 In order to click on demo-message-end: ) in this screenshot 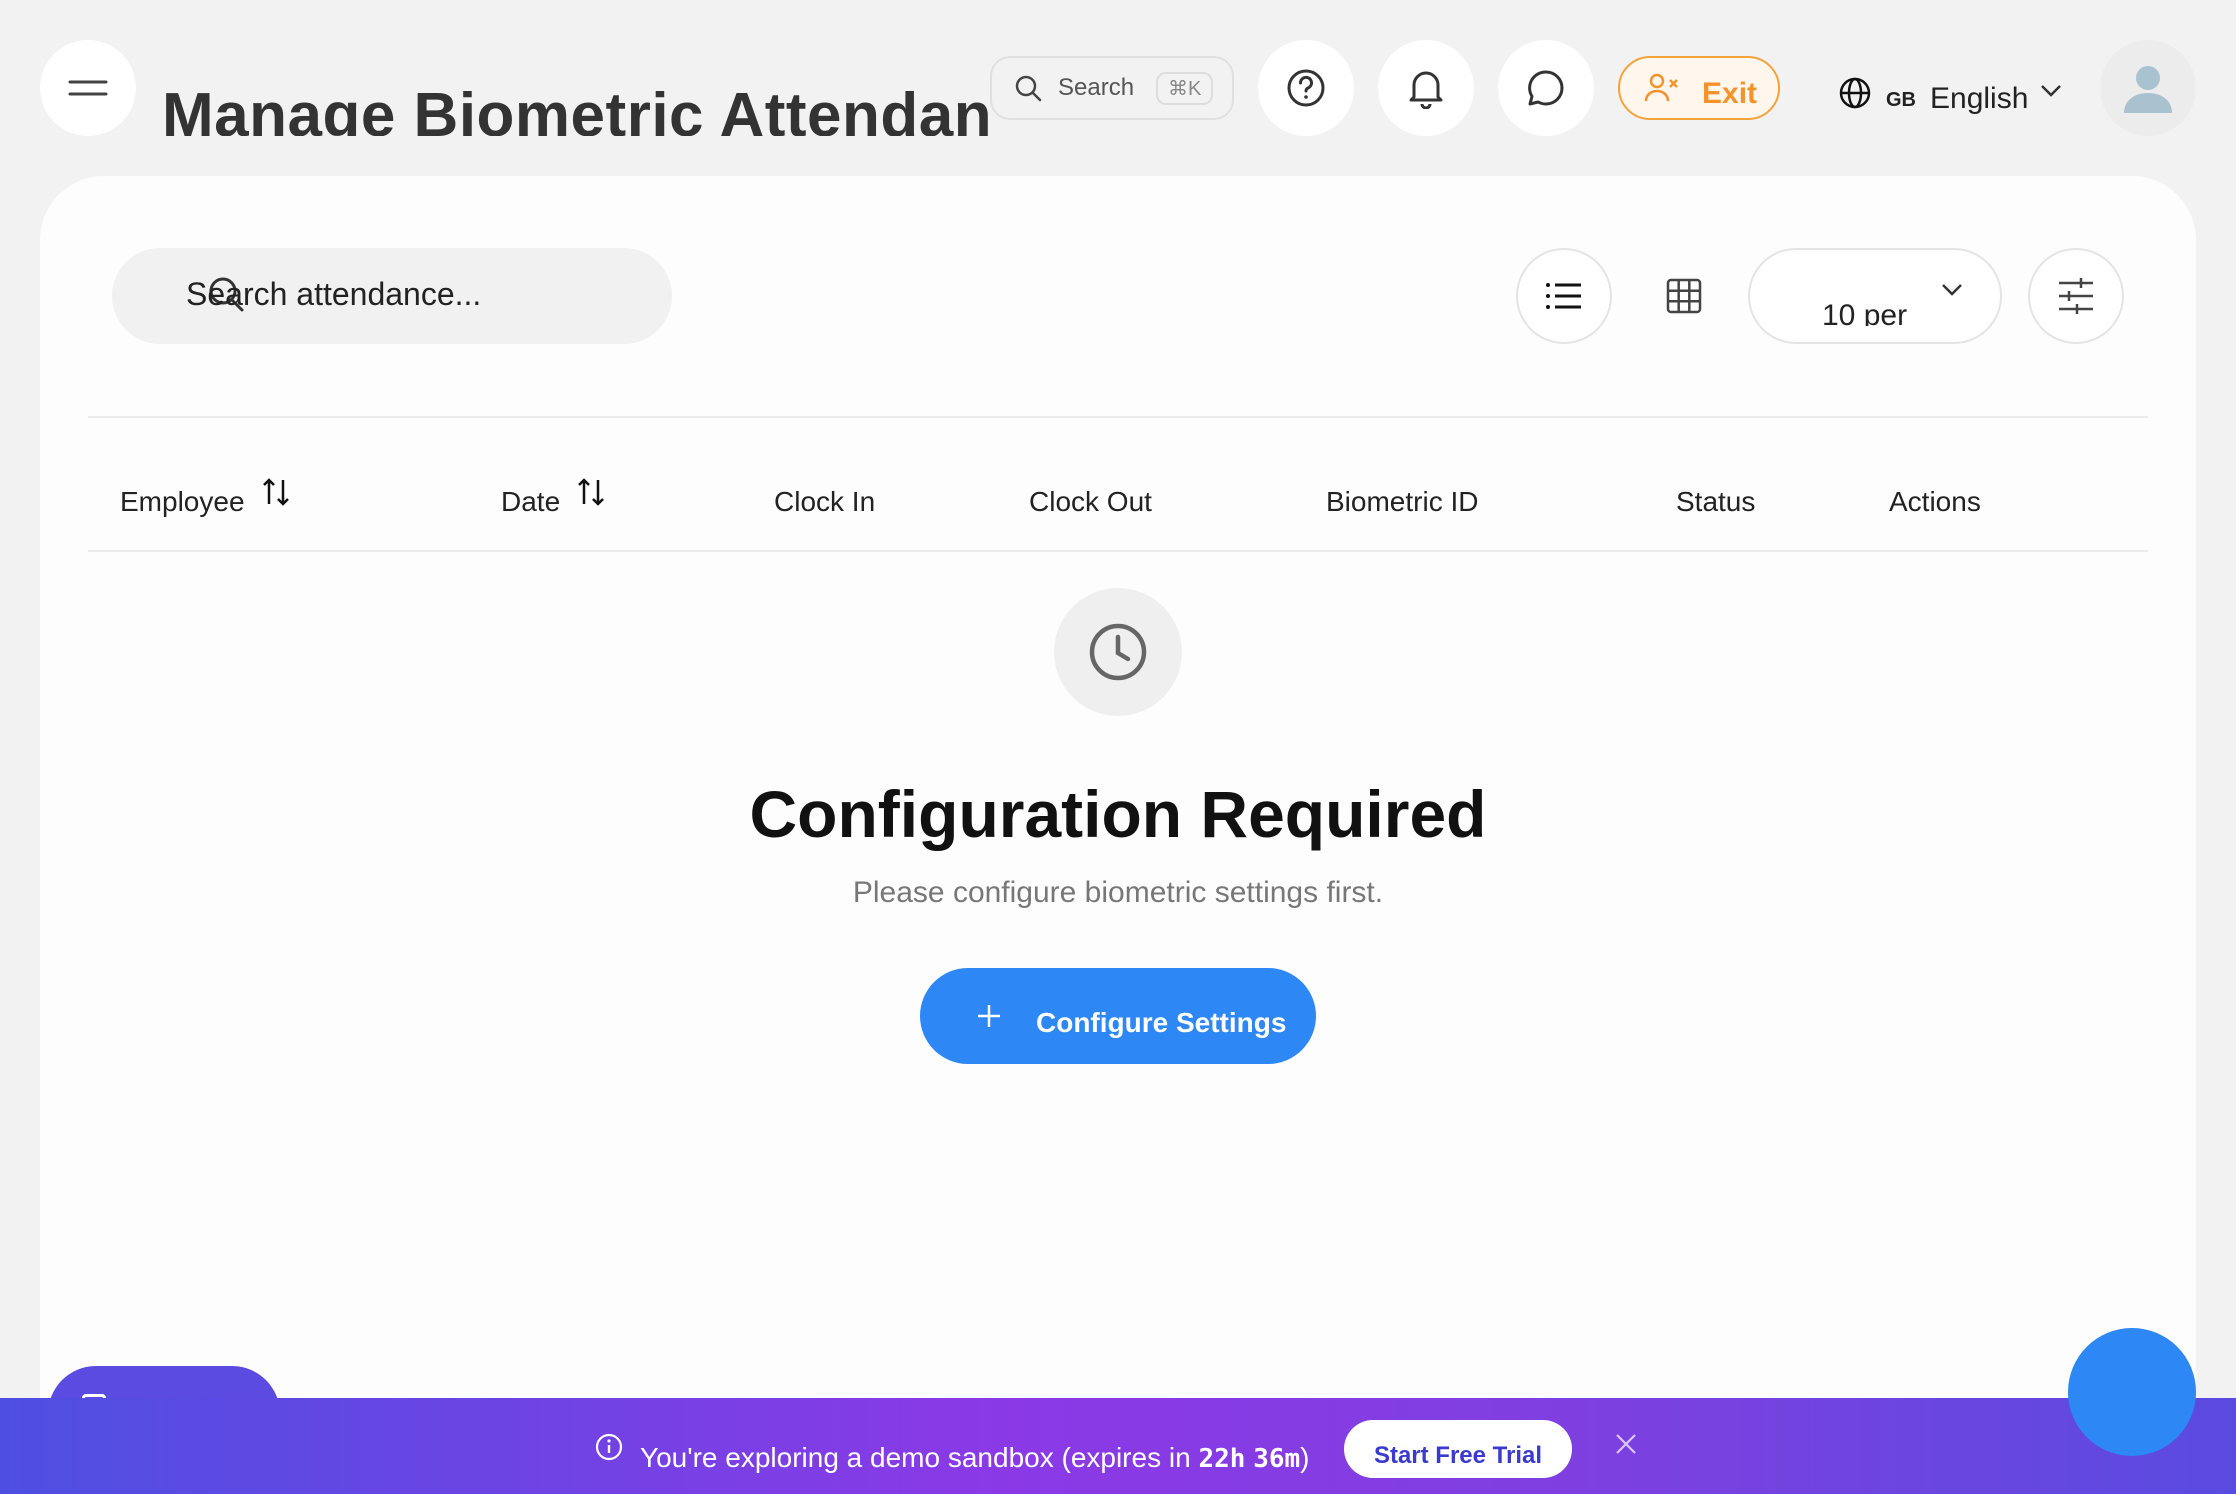, I will do `click(1305, 1457)`.